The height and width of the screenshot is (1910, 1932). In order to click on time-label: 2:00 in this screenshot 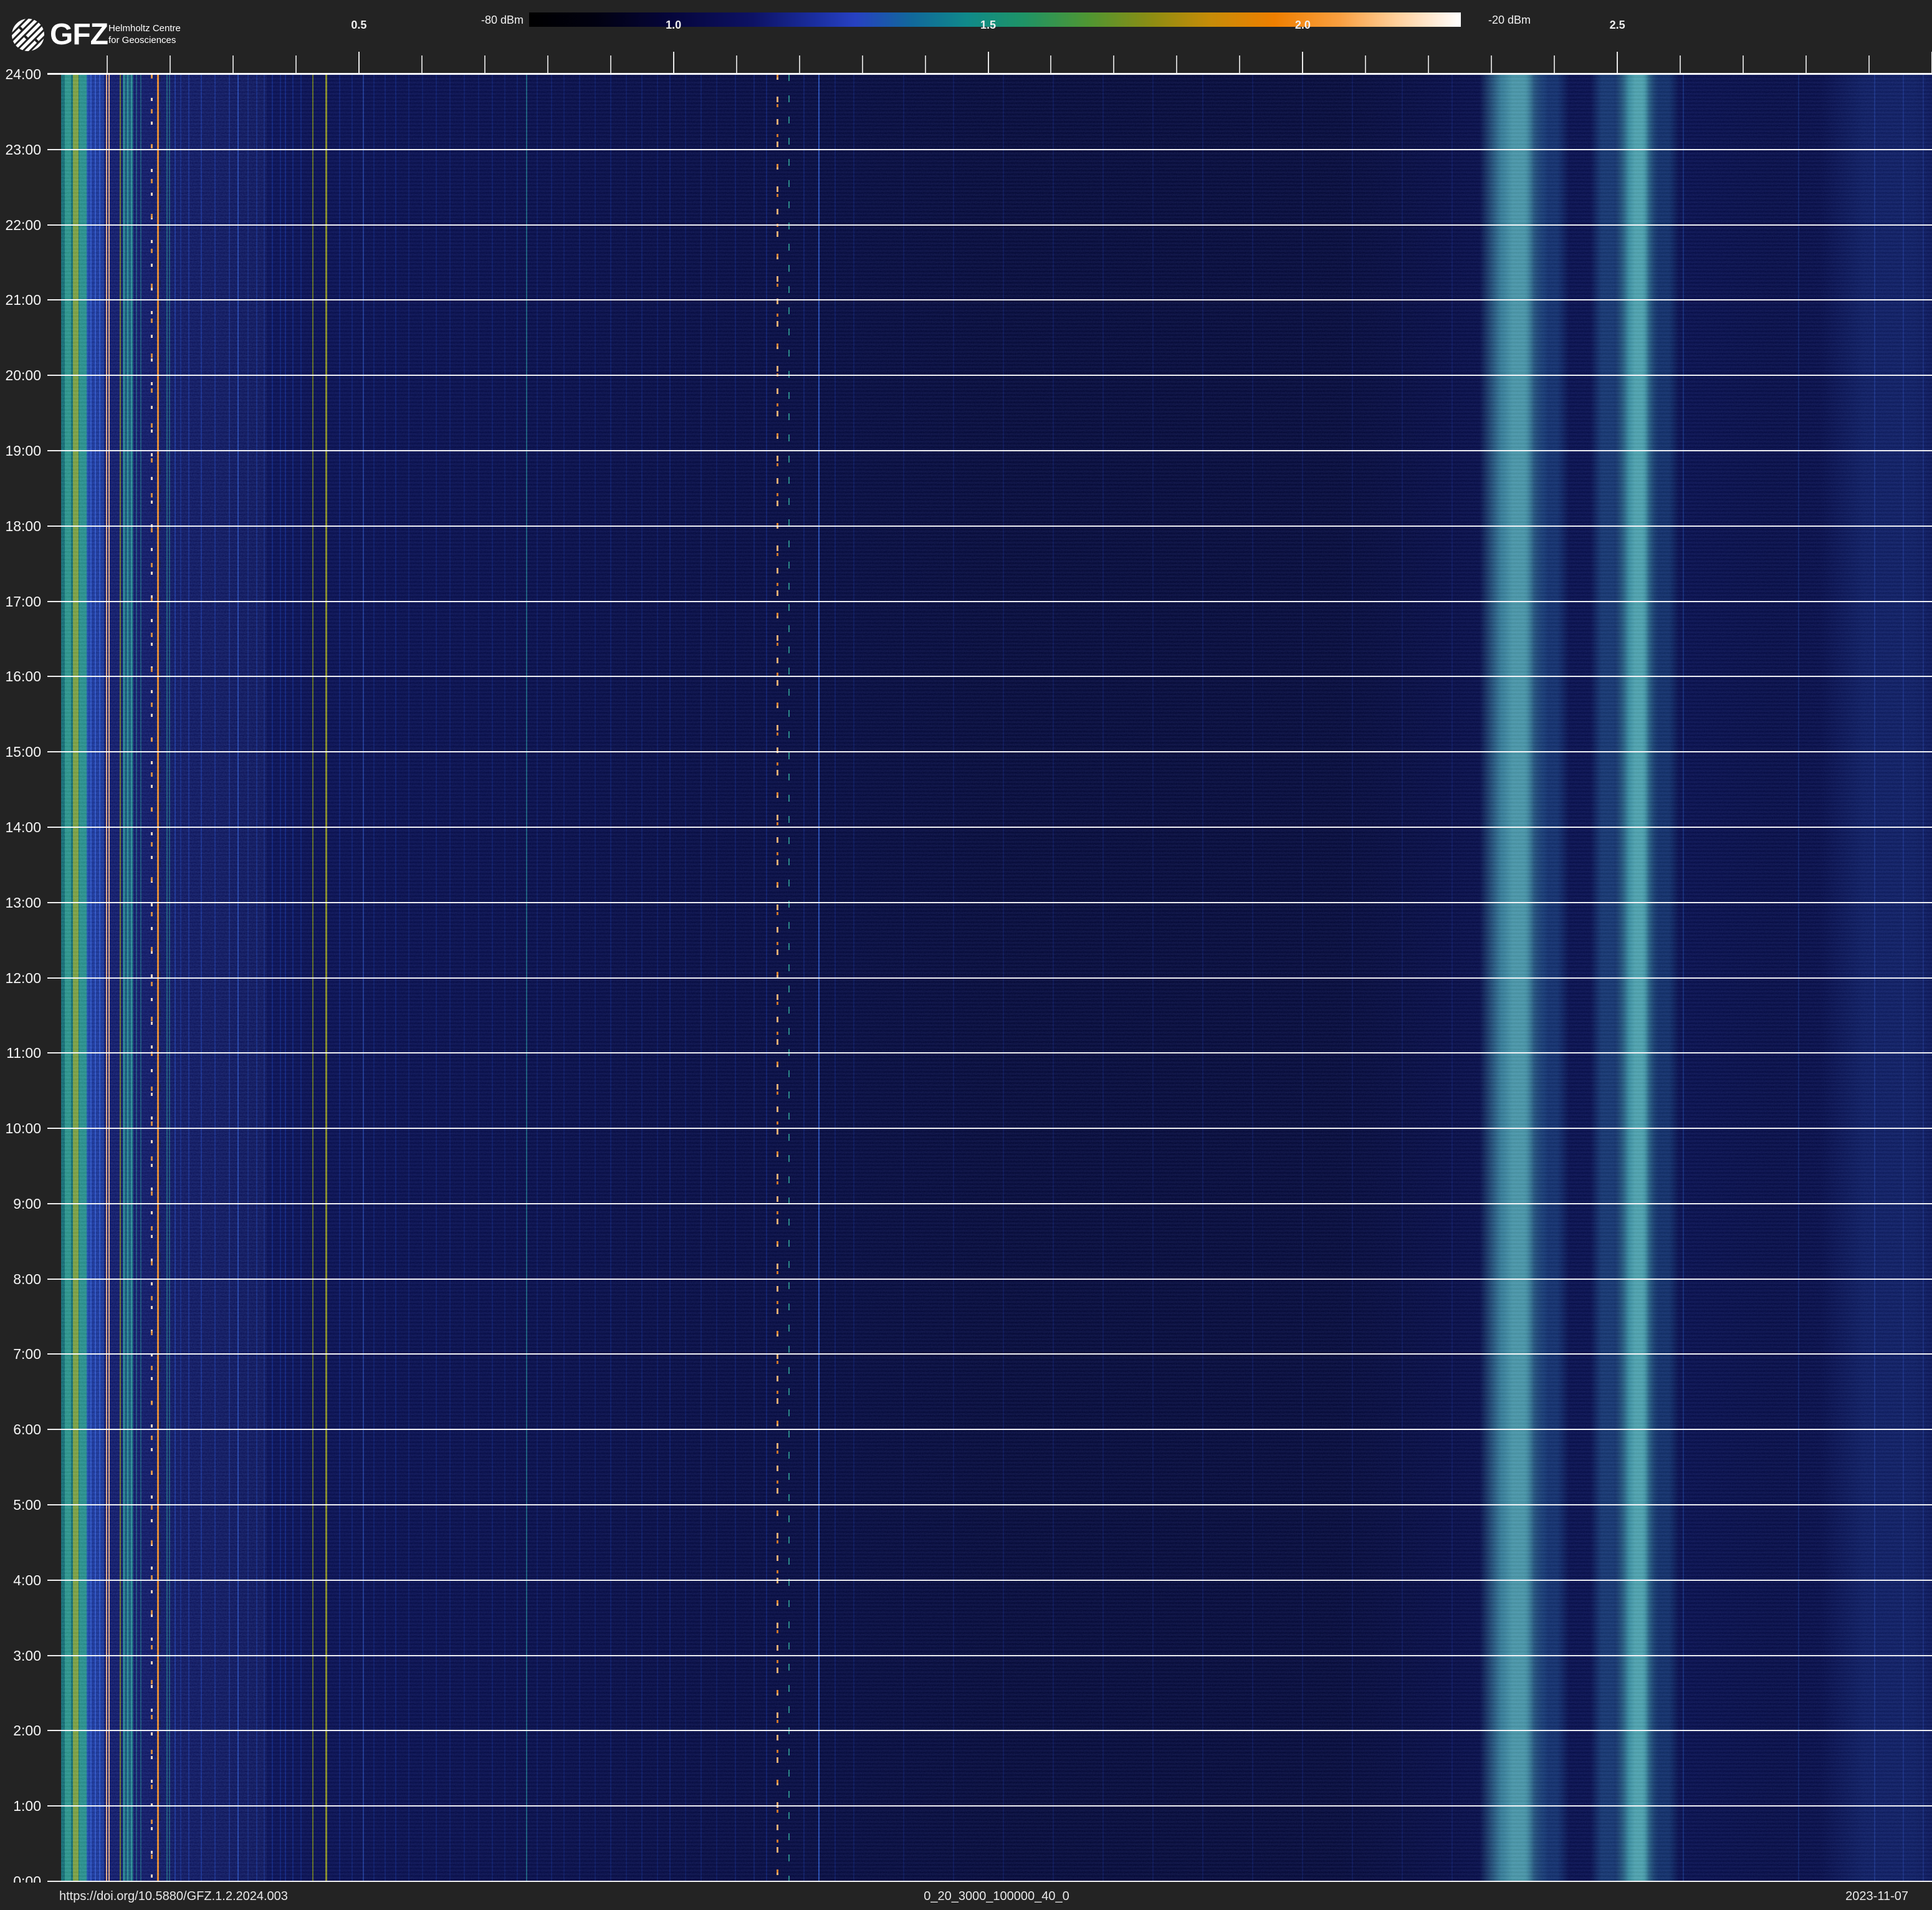, I will do `click(27, 1730)`.